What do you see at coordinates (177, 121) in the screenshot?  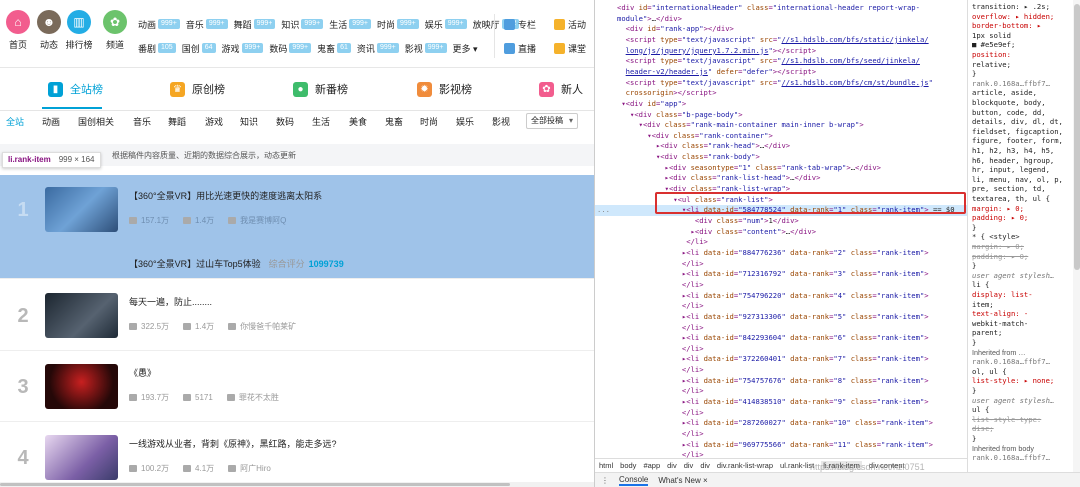 I see `subnav-item: 舞蹈` at bounding box center [177, 121].